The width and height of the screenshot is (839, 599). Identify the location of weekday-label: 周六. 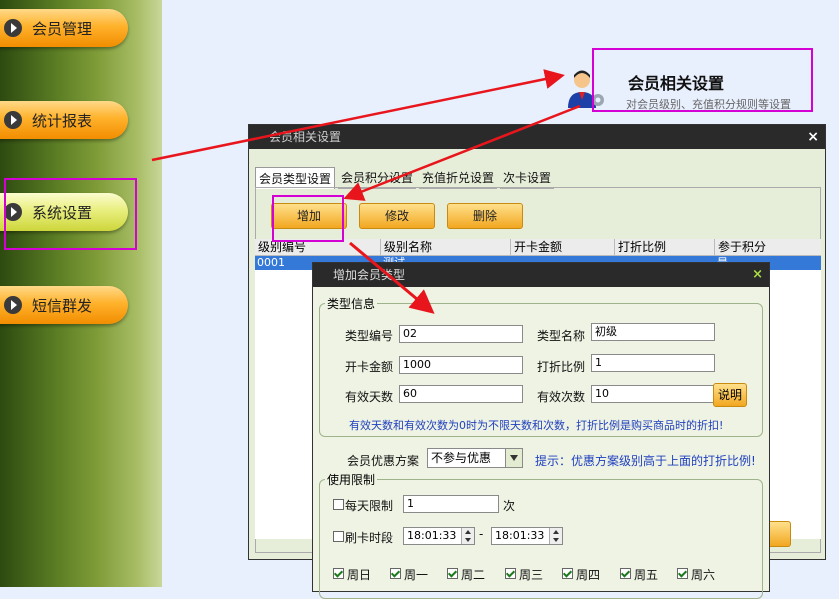
(703, 575).